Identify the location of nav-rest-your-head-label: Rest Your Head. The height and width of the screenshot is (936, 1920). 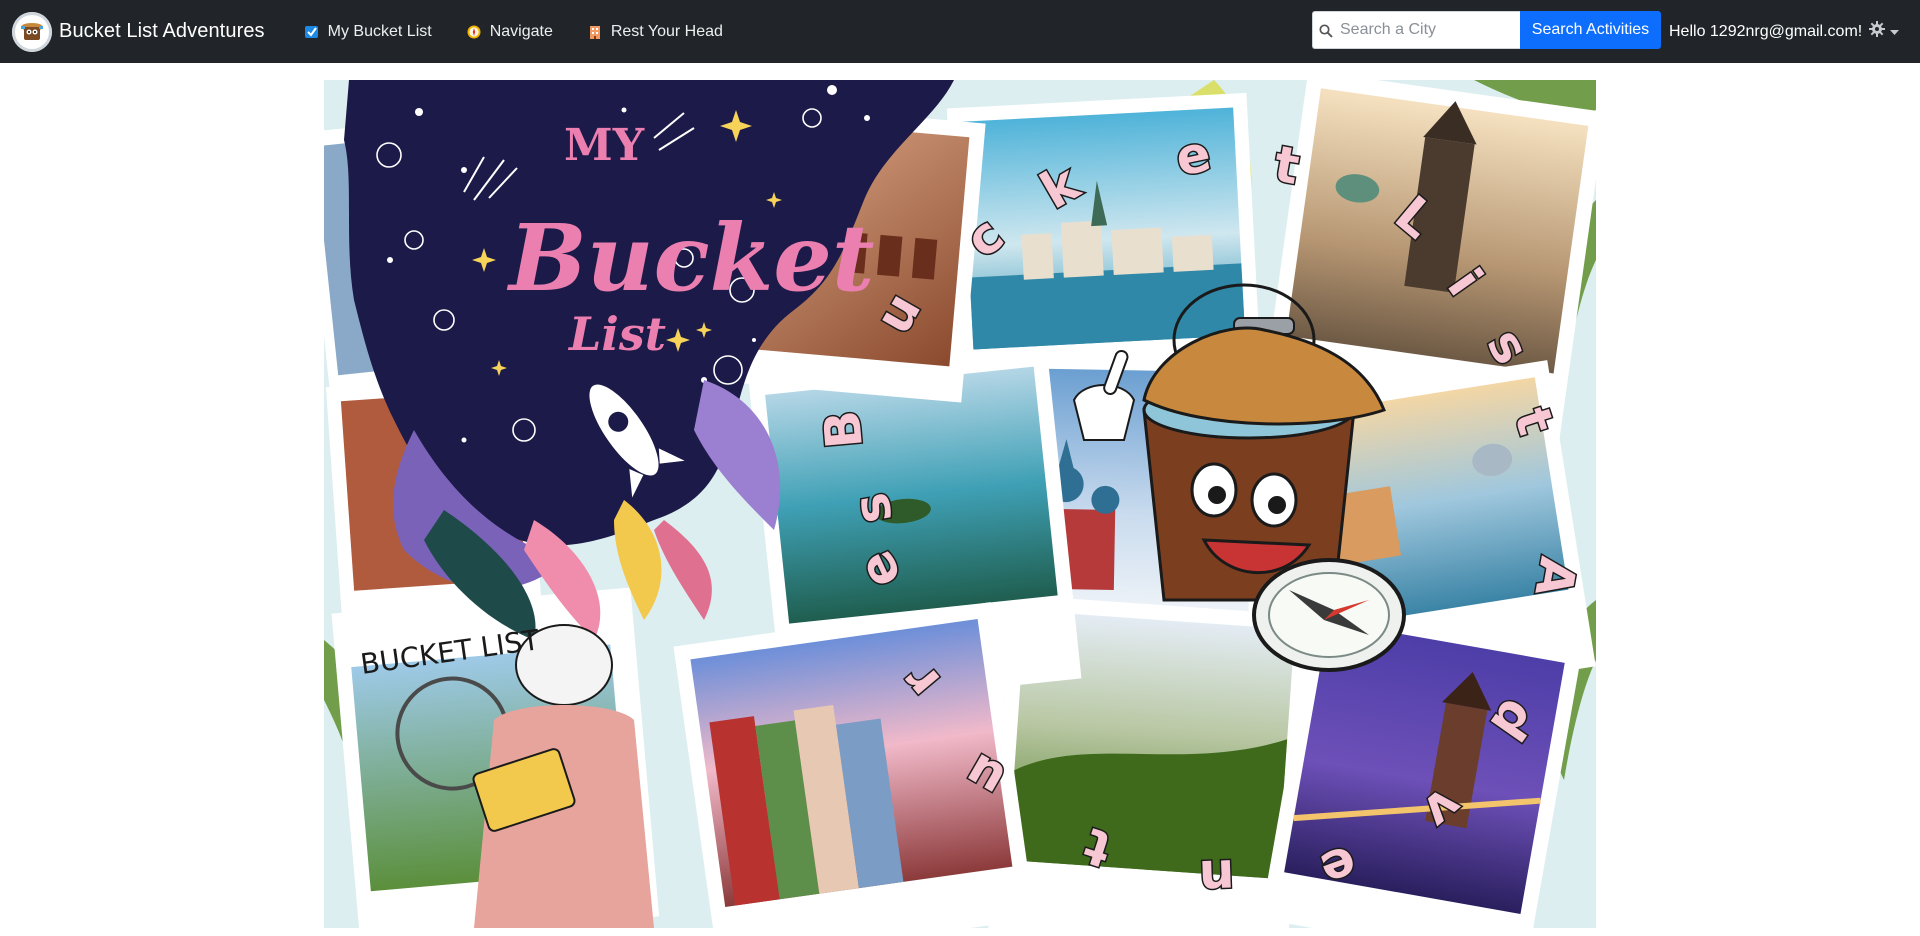
(666, 31).